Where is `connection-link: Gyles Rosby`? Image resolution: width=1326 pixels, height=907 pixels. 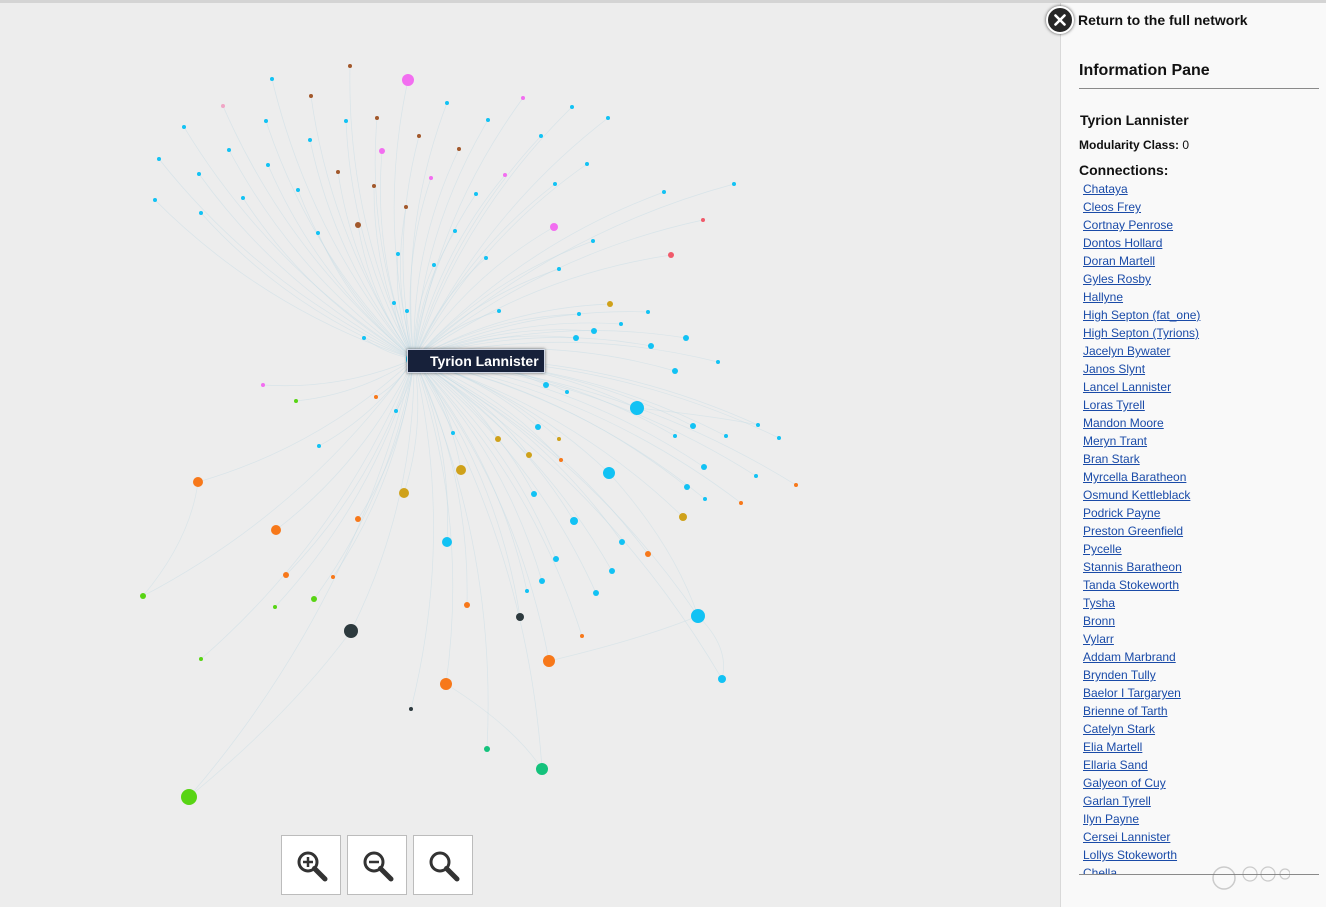 connection-link: Gyles Rosby is located at coordinates (1117, 279).